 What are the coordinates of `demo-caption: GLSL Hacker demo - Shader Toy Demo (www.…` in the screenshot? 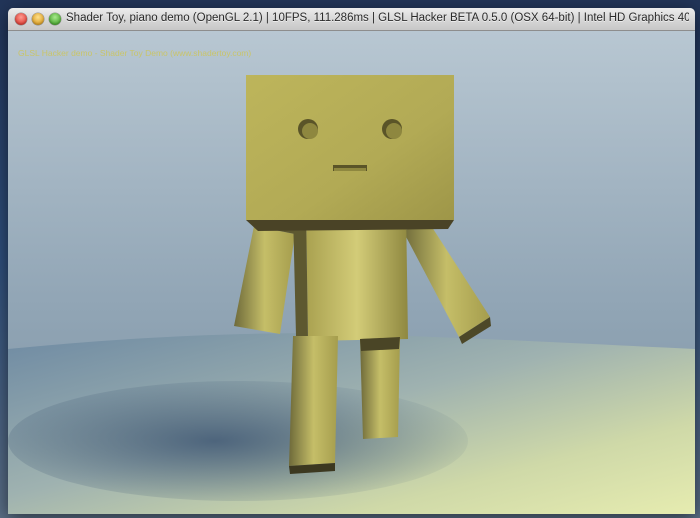 It's located at (135, 53).